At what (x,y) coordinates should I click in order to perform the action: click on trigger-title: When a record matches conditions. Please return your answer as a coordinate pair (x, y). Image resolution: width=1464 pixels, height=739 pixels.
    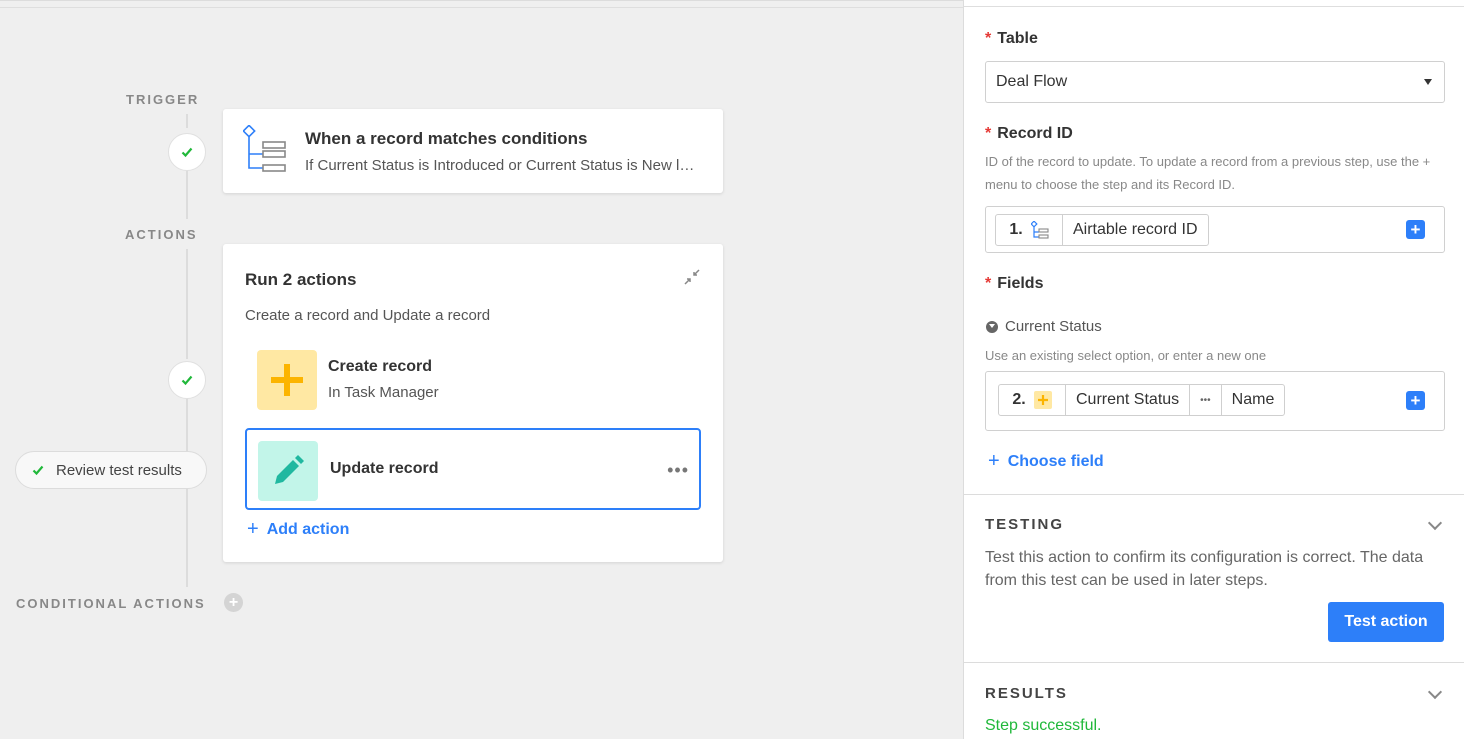
    Looking at the image, I should click on (446, 138).